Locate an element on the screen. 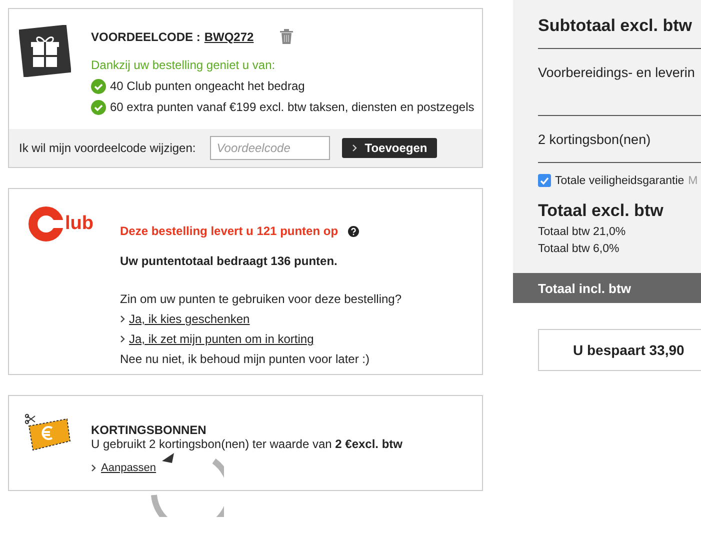 The height and width of the screenshot is (544, 701). total-incl-label: Totaal incl. btw is located at coordinates (607, 288).